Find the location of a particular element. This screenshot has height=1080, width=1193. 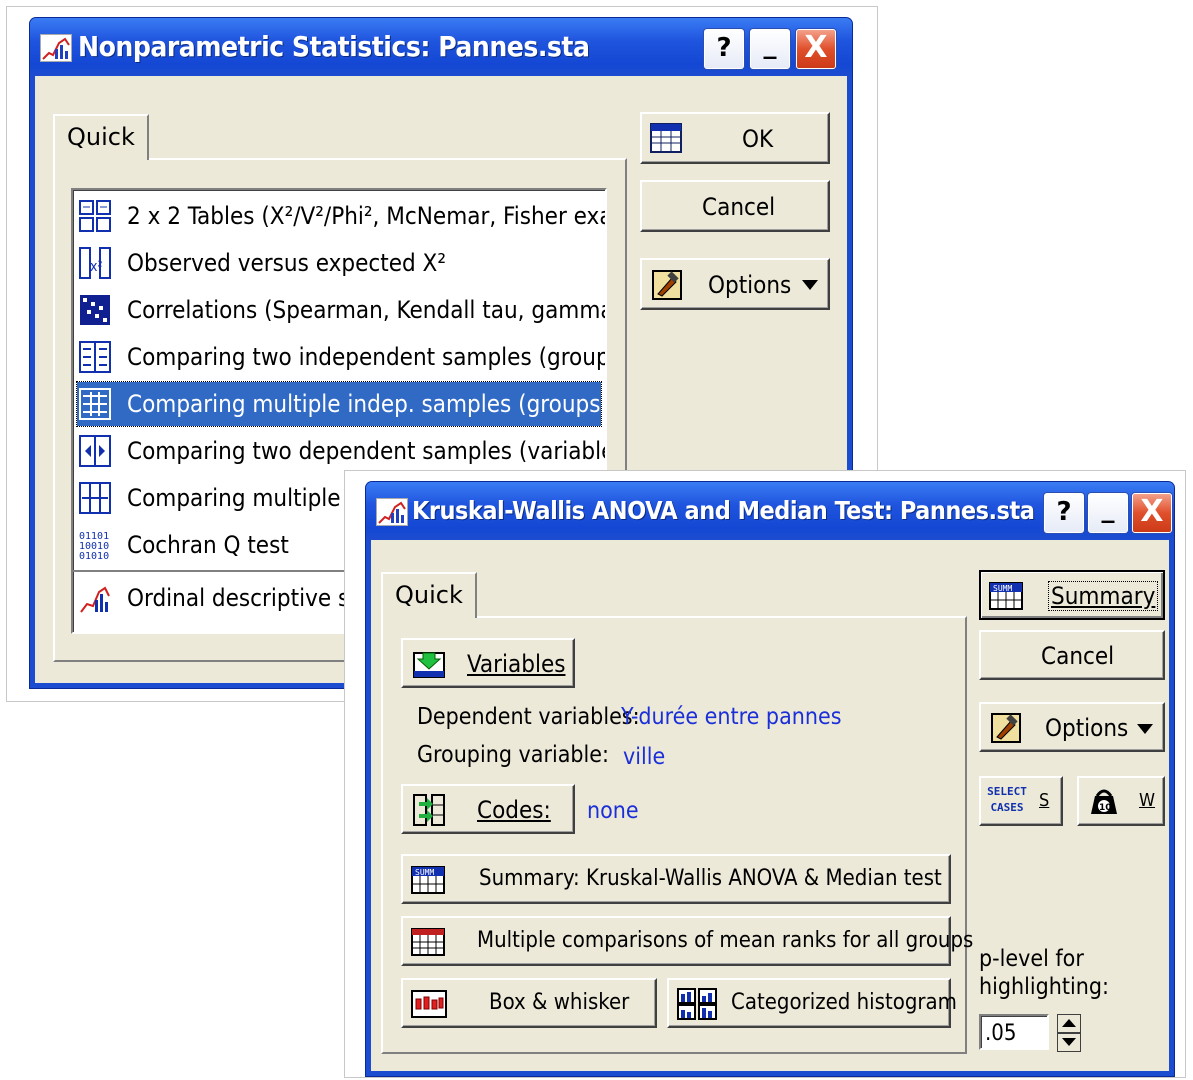

list-item-label: Ordinal descriptive sta is located at coordinates (249, 598).